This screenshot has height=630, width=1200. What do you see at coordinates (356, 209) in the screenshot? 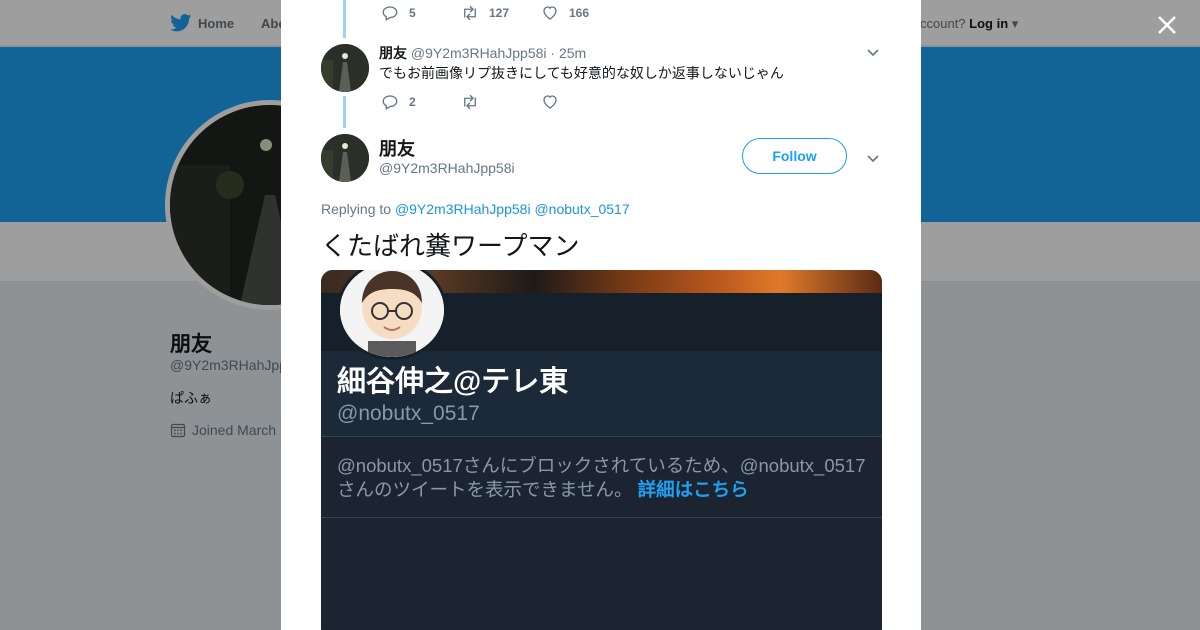
I see `replying-prefix: Replying to` at bounding box center [356, 209].